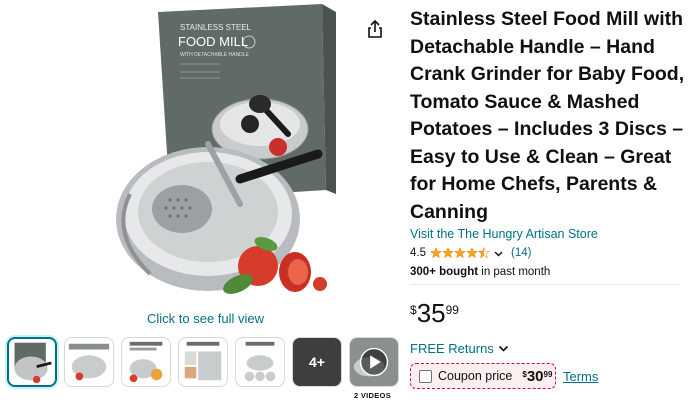  I want to click on coupon-price-fraction: 99, so click(548, 374).